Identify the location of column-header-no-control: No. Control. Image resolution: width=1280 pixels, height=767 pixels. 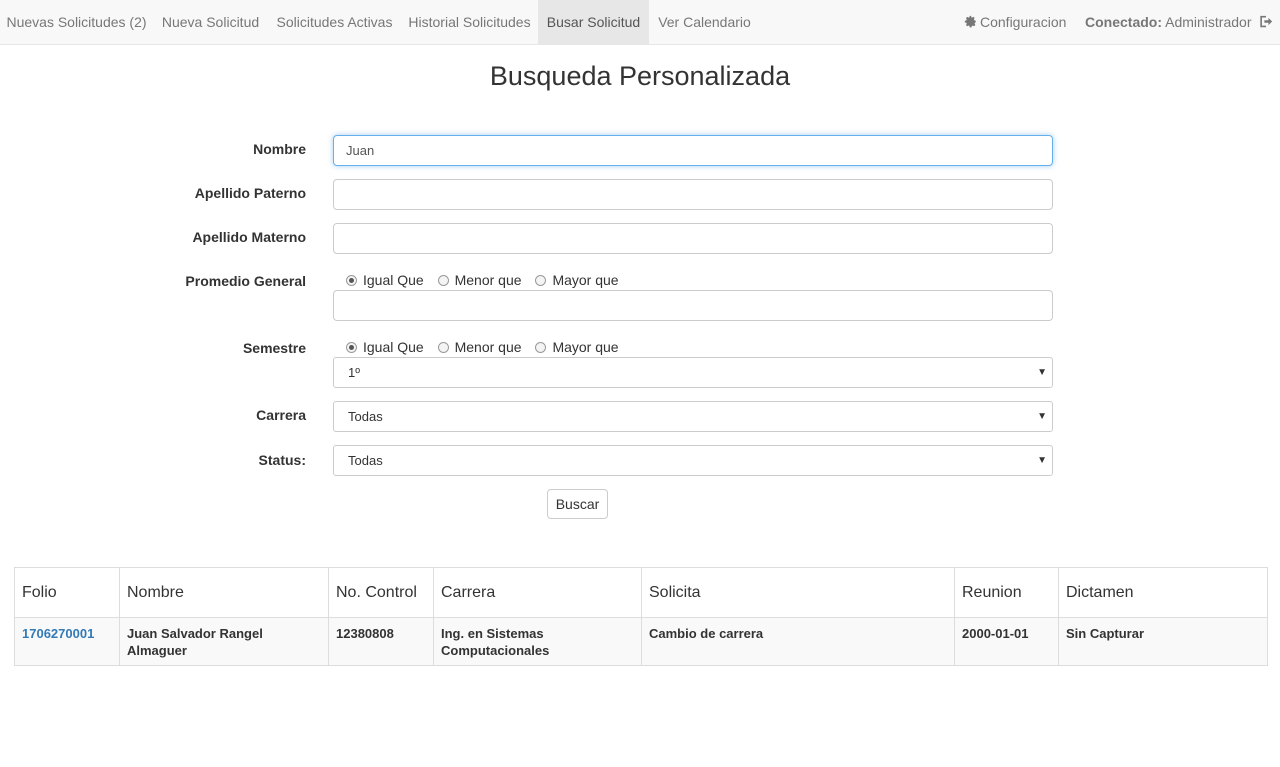
(381, 592).